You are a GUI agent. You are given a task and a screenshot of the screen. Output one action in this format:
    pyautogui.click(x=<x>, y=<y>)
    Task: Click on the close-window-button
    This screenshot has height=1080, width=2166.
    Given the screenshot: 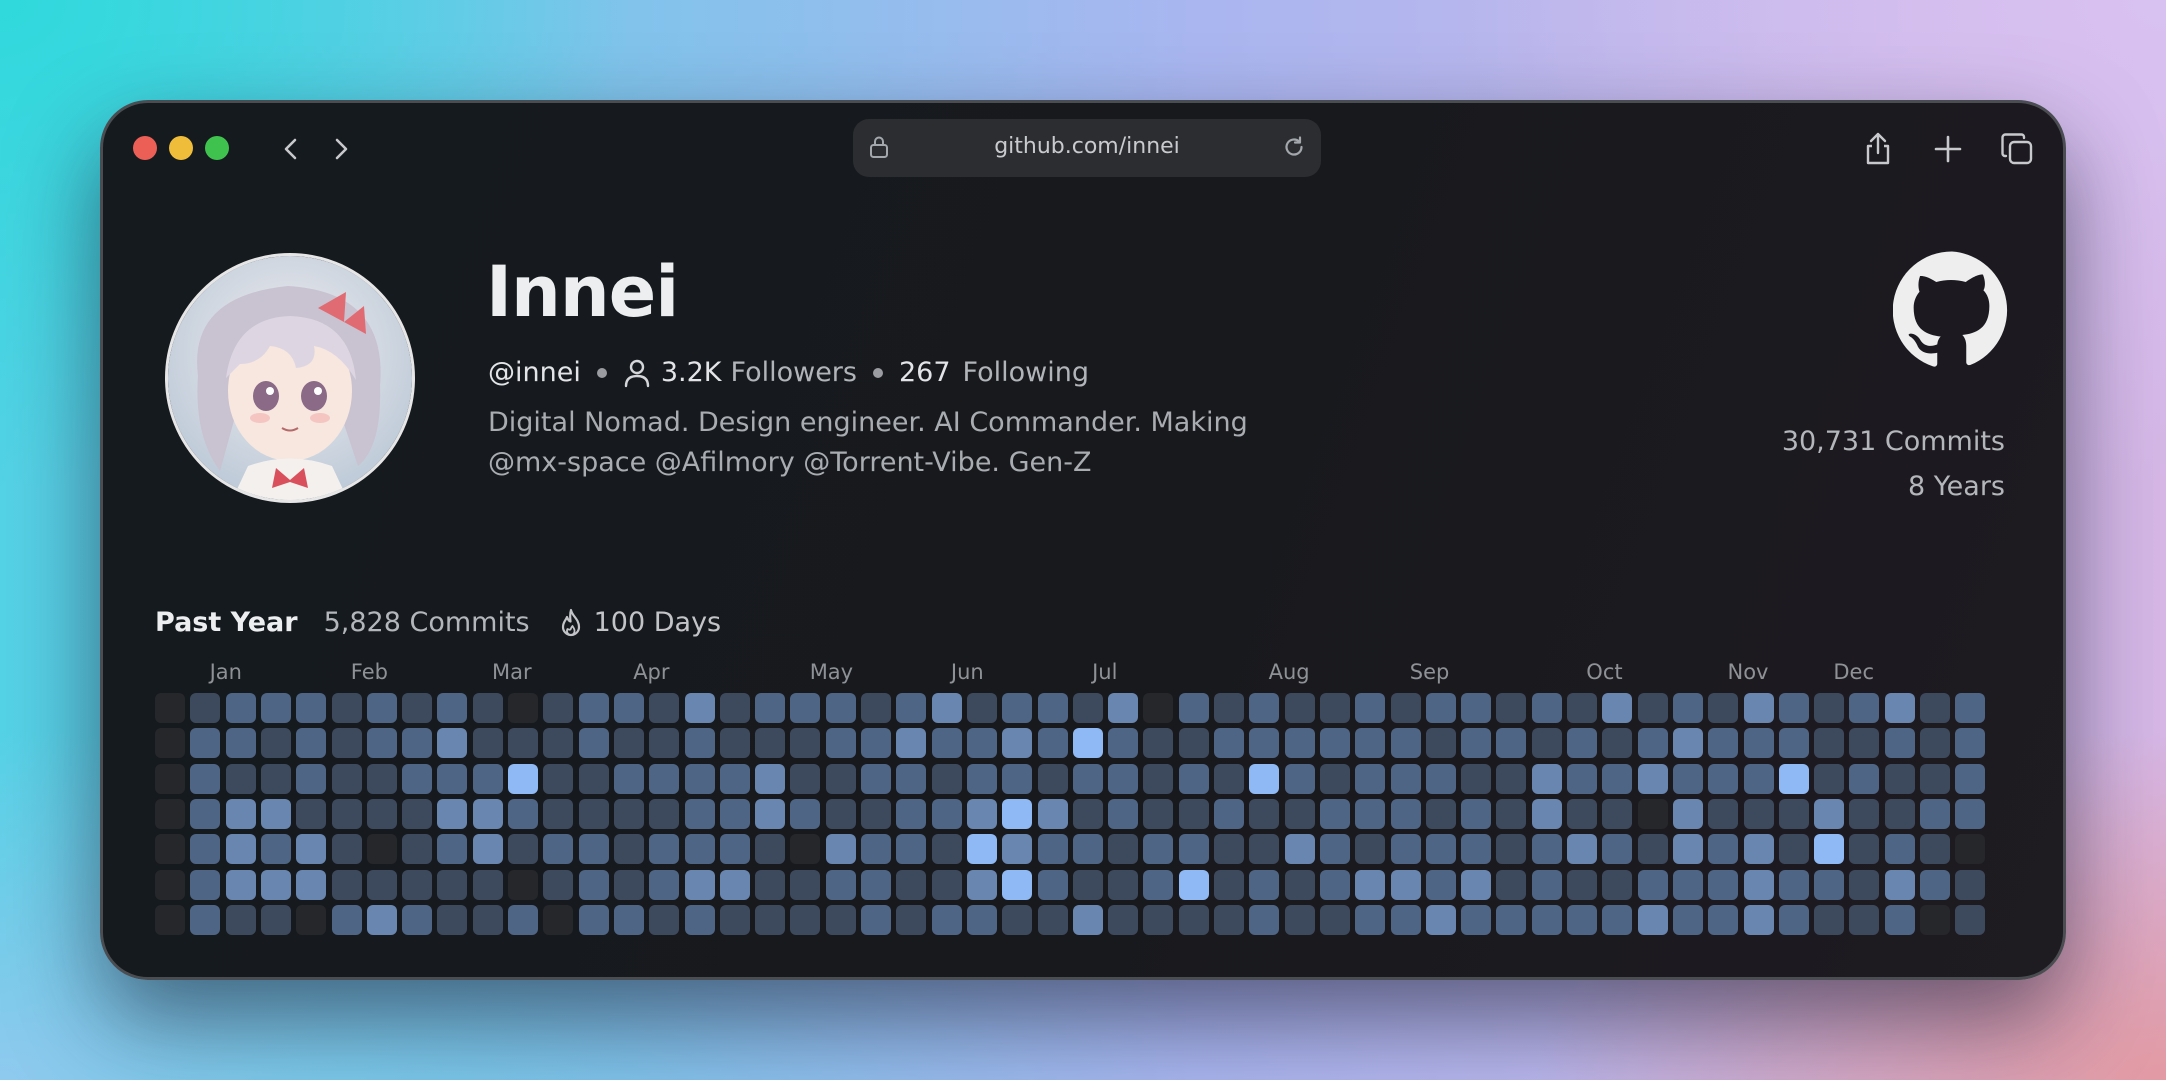 What is the action you would take?
    pyautogui.click(x=145, y=148)
    